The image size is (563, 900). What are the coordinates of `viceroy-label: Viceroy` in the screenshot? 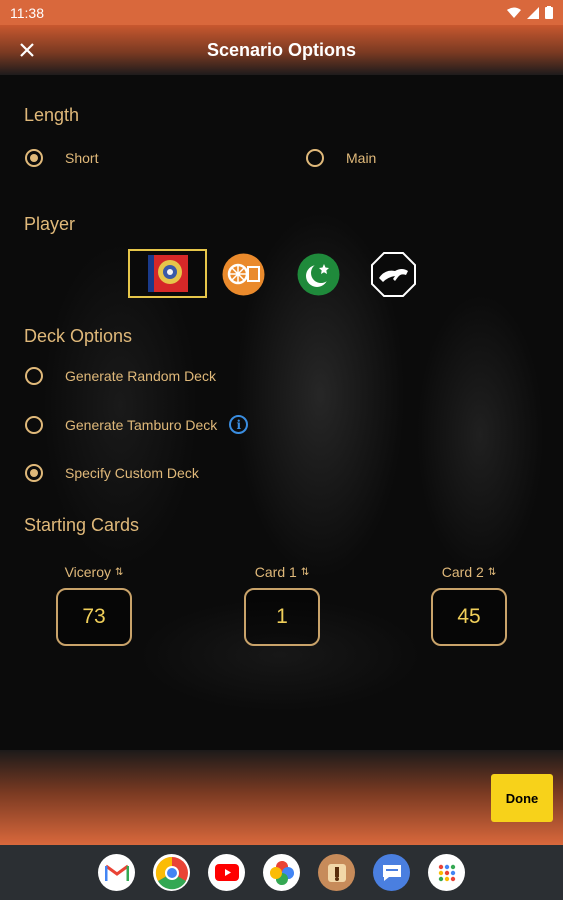 It's located at (88, 572).